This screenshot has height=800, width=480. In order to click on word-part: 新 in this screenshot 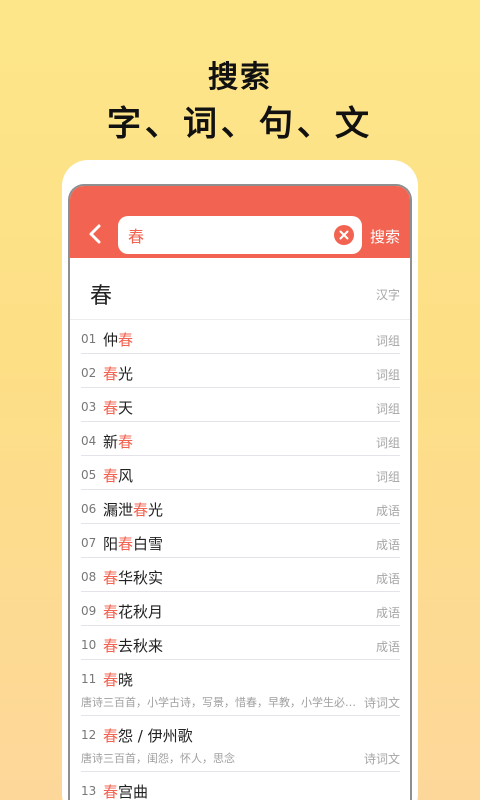, I will do `click(111, 442)`.